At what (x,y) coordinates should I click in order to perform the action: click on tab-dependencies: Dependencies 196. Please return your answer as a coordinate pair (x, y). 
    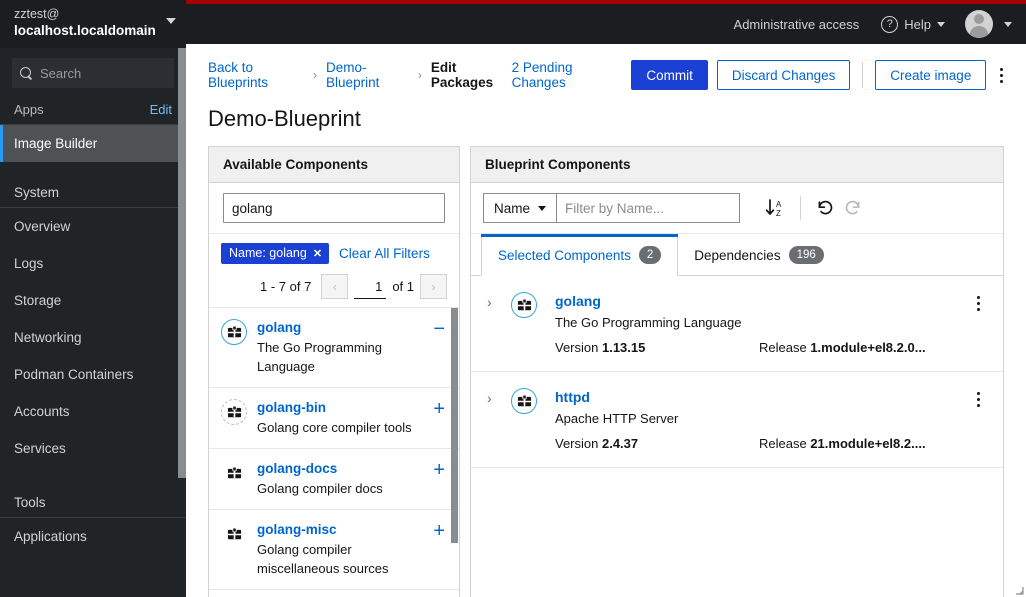
    Looking at the image, I should click on (759, 254).